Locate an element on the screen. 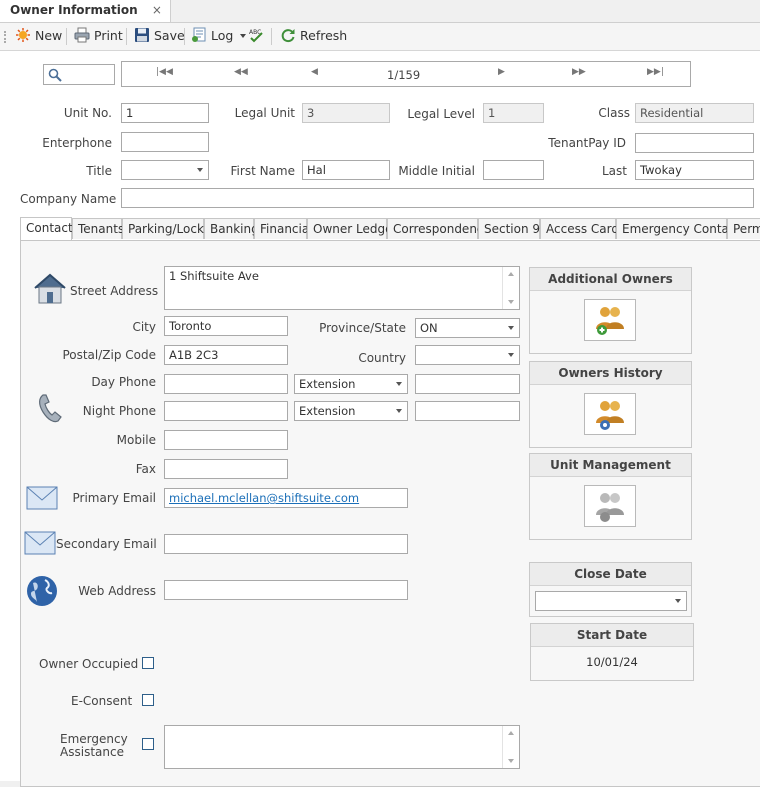 The image size is (760, 787). toolbar: New Print Save Log ABC Refresh is located at coordinates (380, 37).